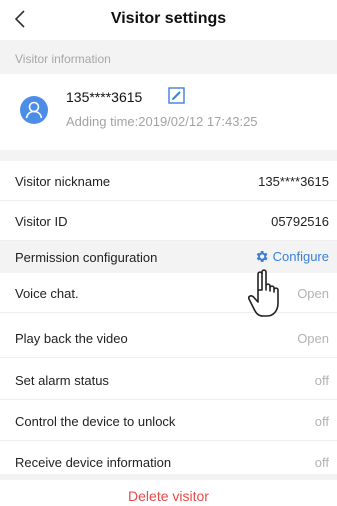 This screenshot has height=506, width=337. Describe the element at coordinates (168, 181) in the screenshot. I see `visitor-nickname-row: Visitor nickname 135****3615` at that location.